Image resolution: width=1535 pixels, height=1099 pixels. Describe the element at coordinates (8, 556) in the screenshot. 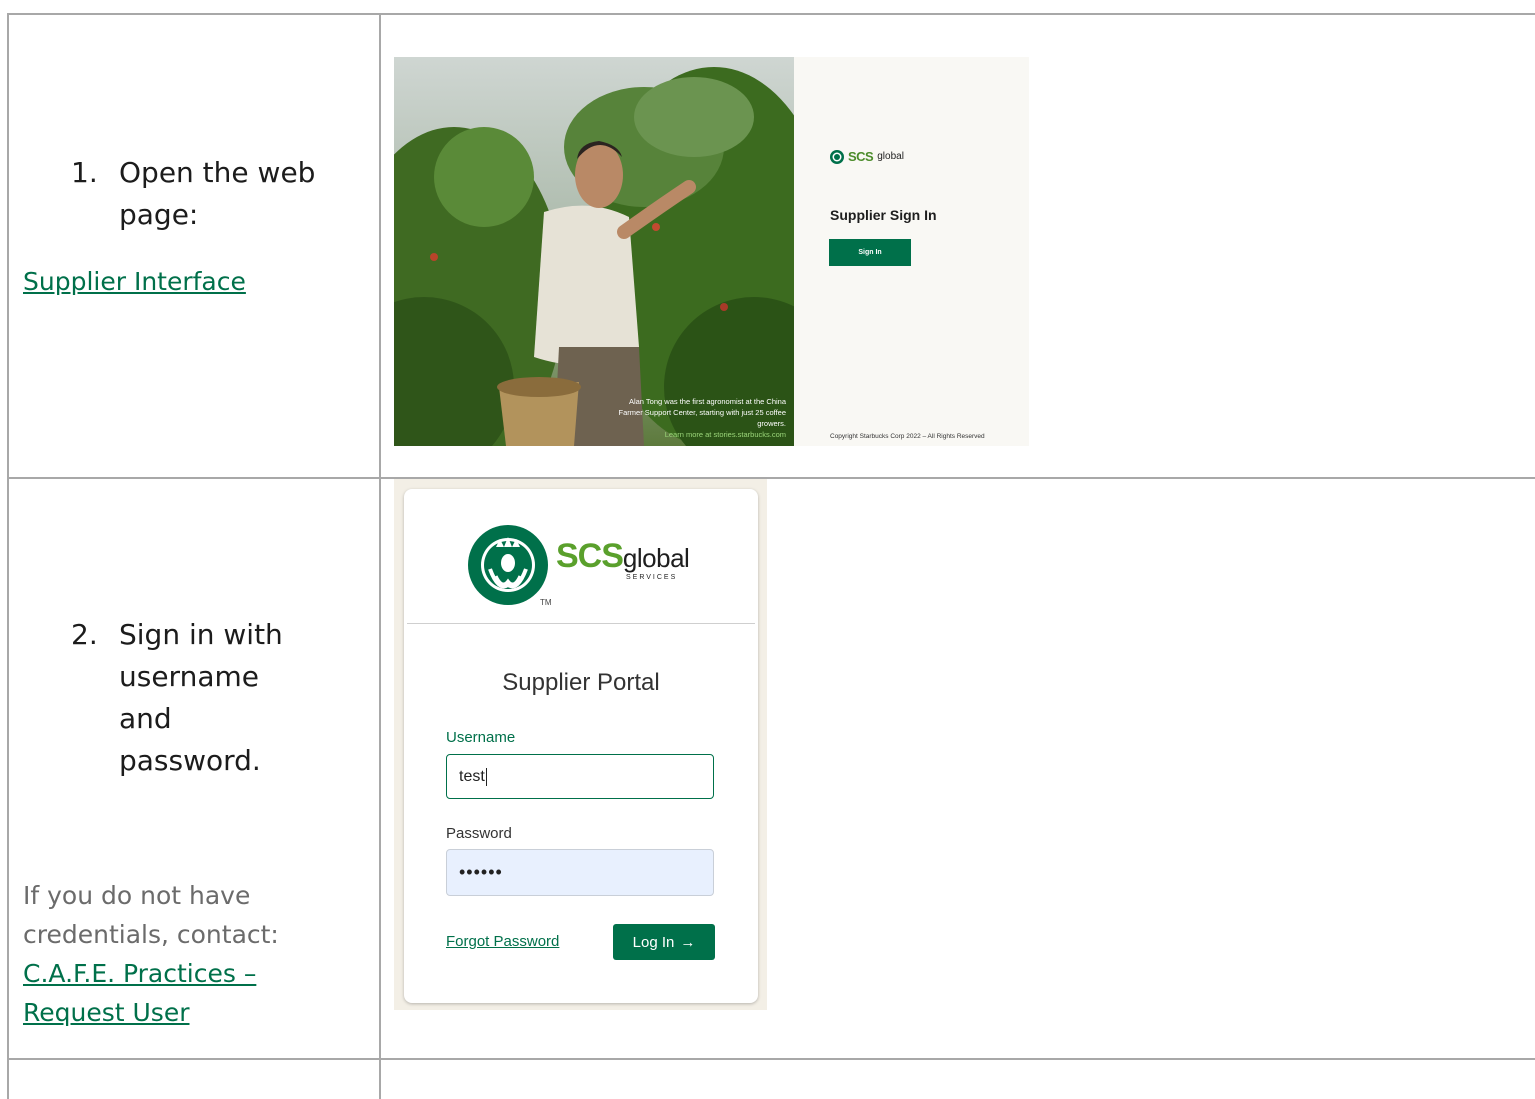

I see `table-border-left` at that location.